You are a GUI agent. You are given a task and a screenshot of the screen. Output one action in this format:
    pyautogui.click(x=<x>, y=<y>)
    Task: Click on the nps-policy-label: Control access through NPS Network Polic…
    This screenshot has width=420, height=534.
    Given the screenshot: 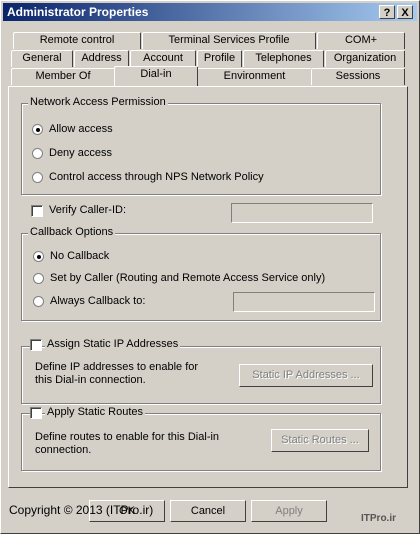 What is the action you would take?
    pyautogui.click(x=156, y=177)
    